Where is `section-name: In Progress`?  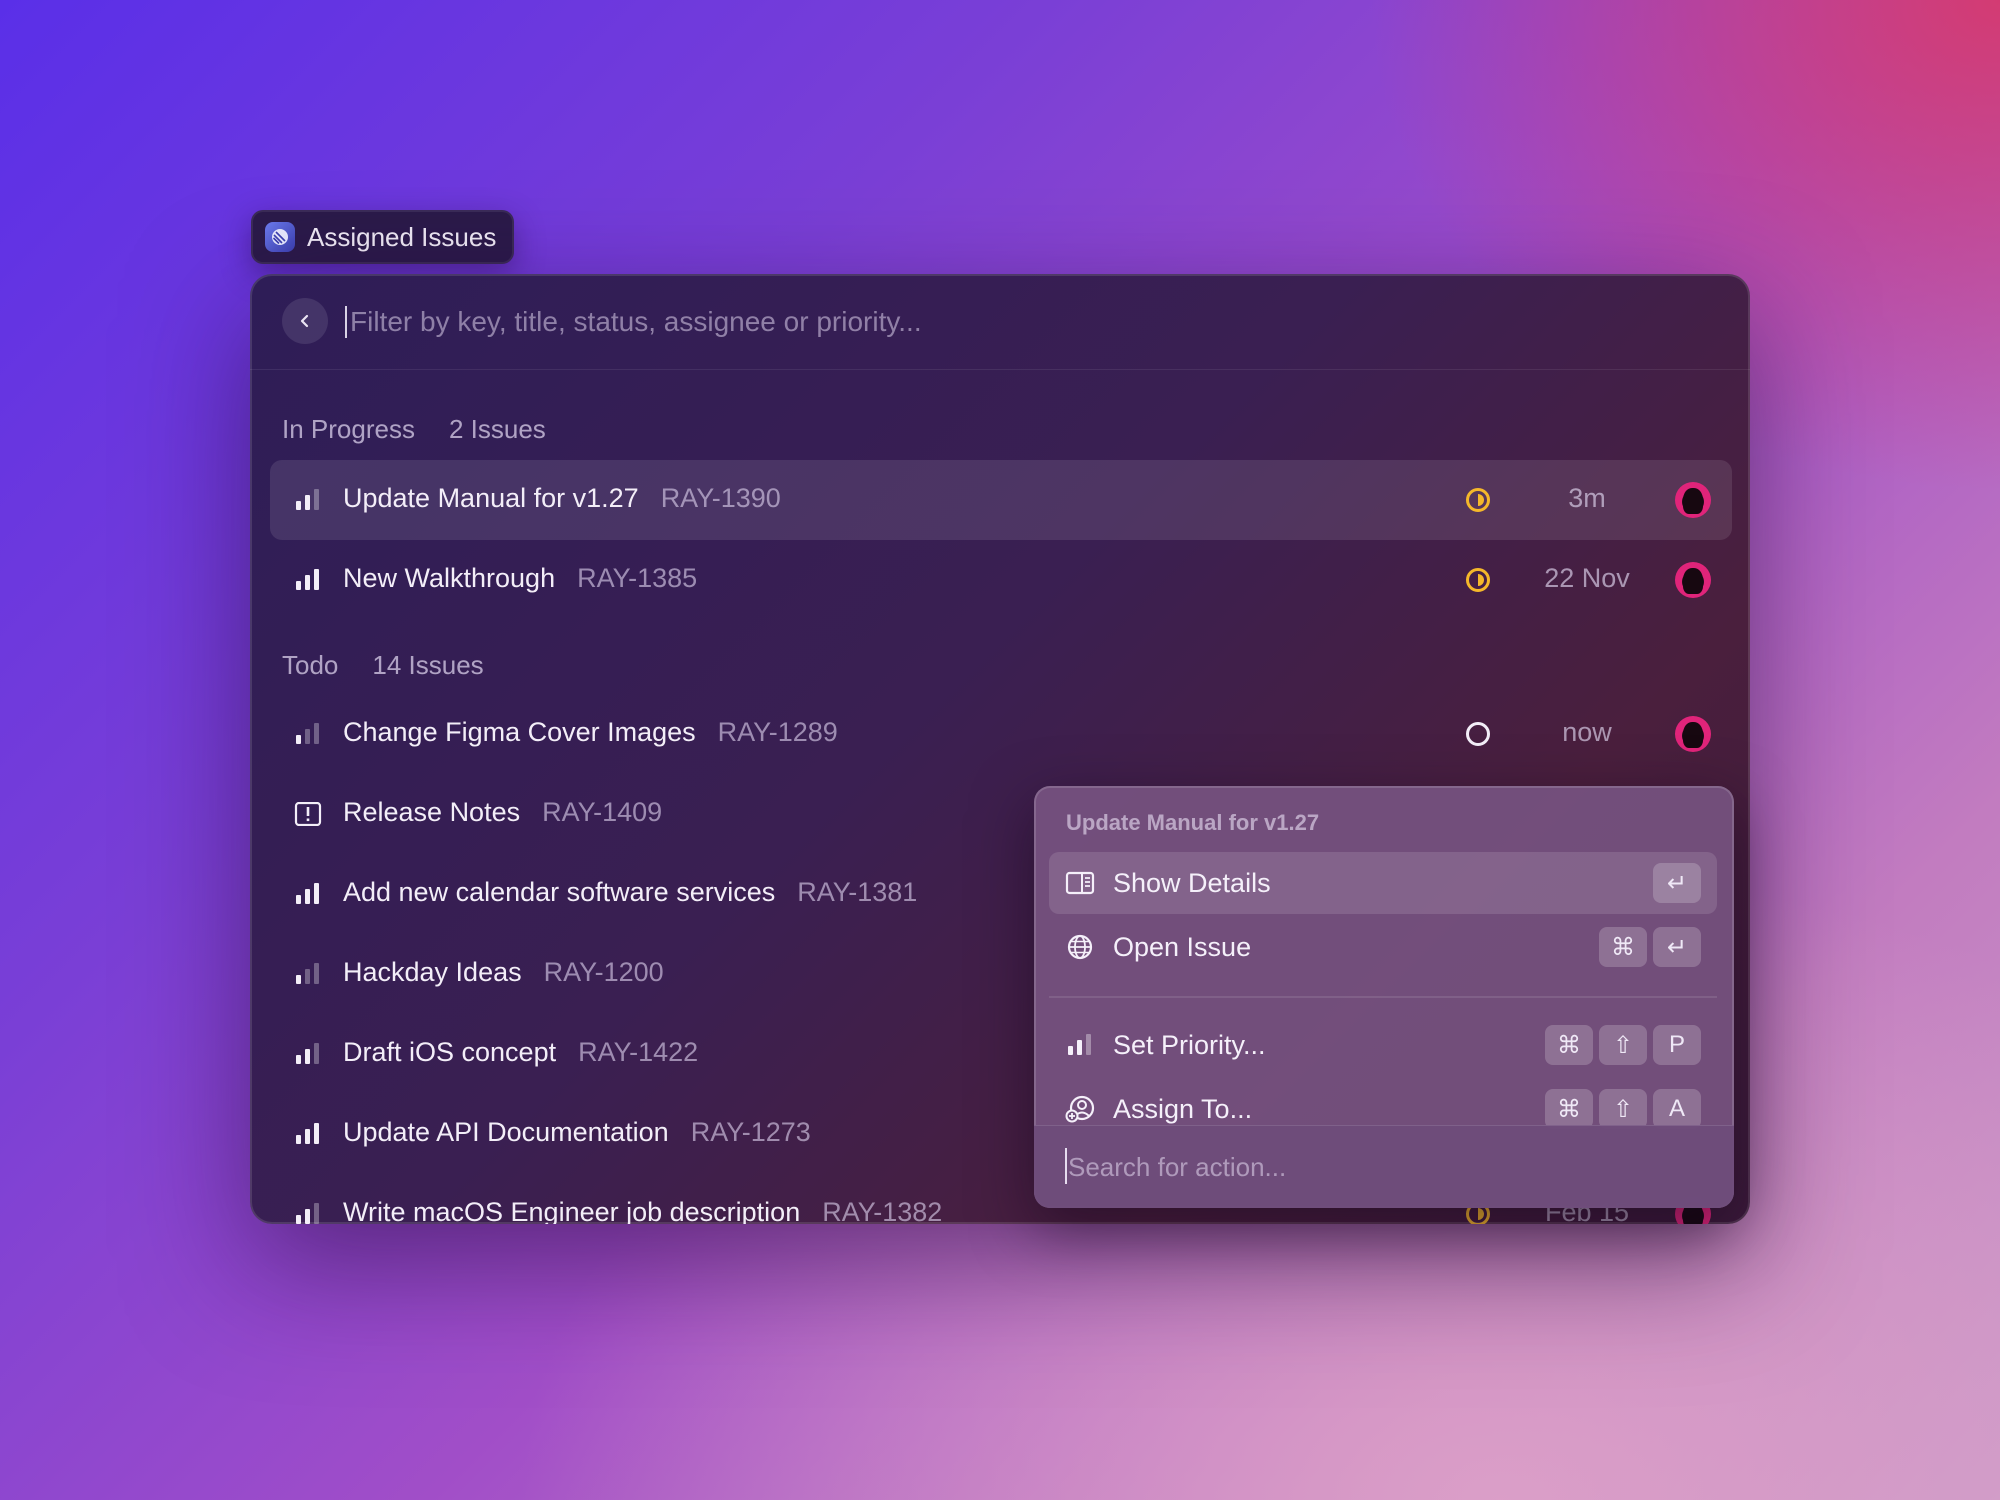 section-name: In Progress is located at coordinates (348, 429).